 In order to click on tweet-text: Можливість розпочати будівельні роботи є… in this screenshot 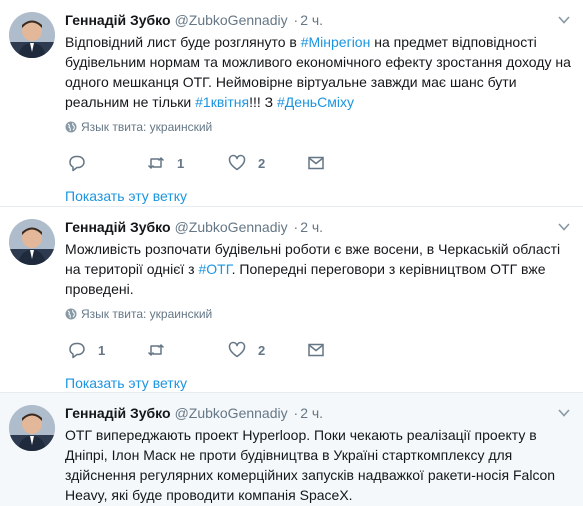, I will do `click(320, 269)`.